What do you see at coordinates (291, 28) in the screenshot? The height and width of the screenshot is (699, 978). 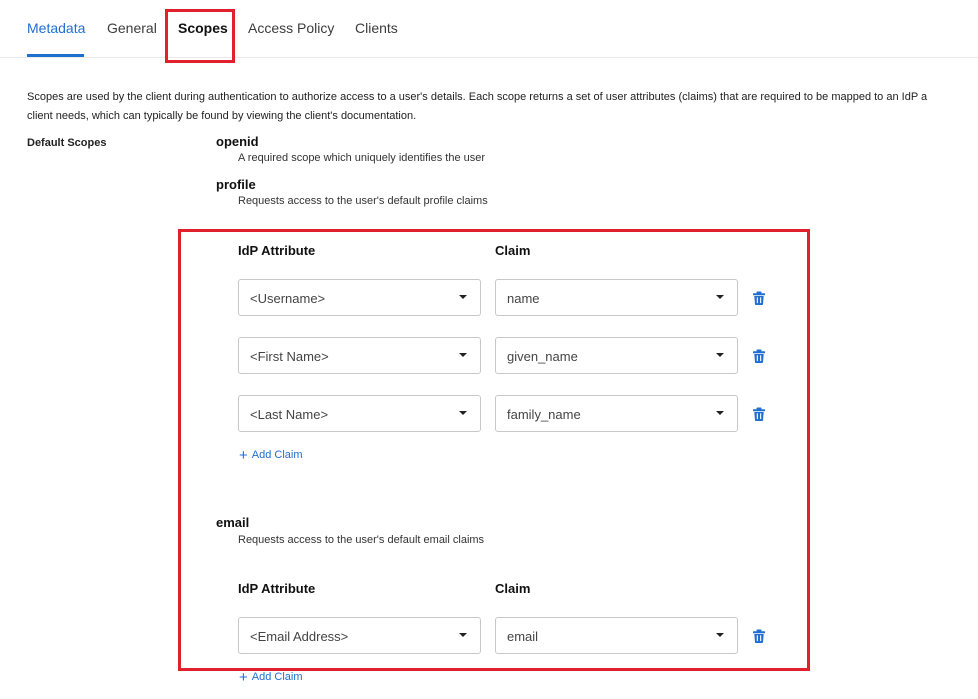 I see `tab-access-policy: Access Policy` at bounding box center [291, 28].